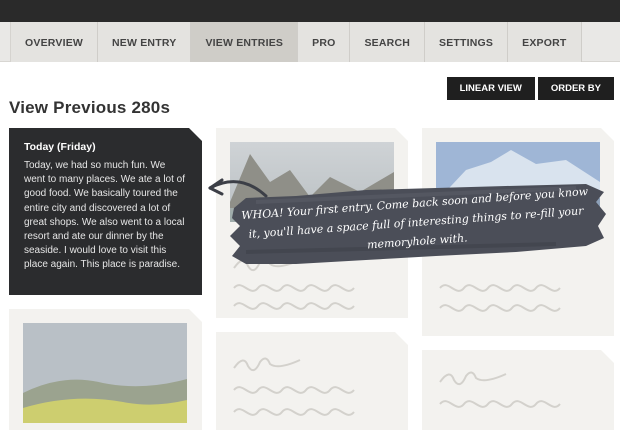  What do you see at coordinates (105, 373) in the screenshot?
I see `placeholder-photo-landscape` at bounding box center [105, 373].